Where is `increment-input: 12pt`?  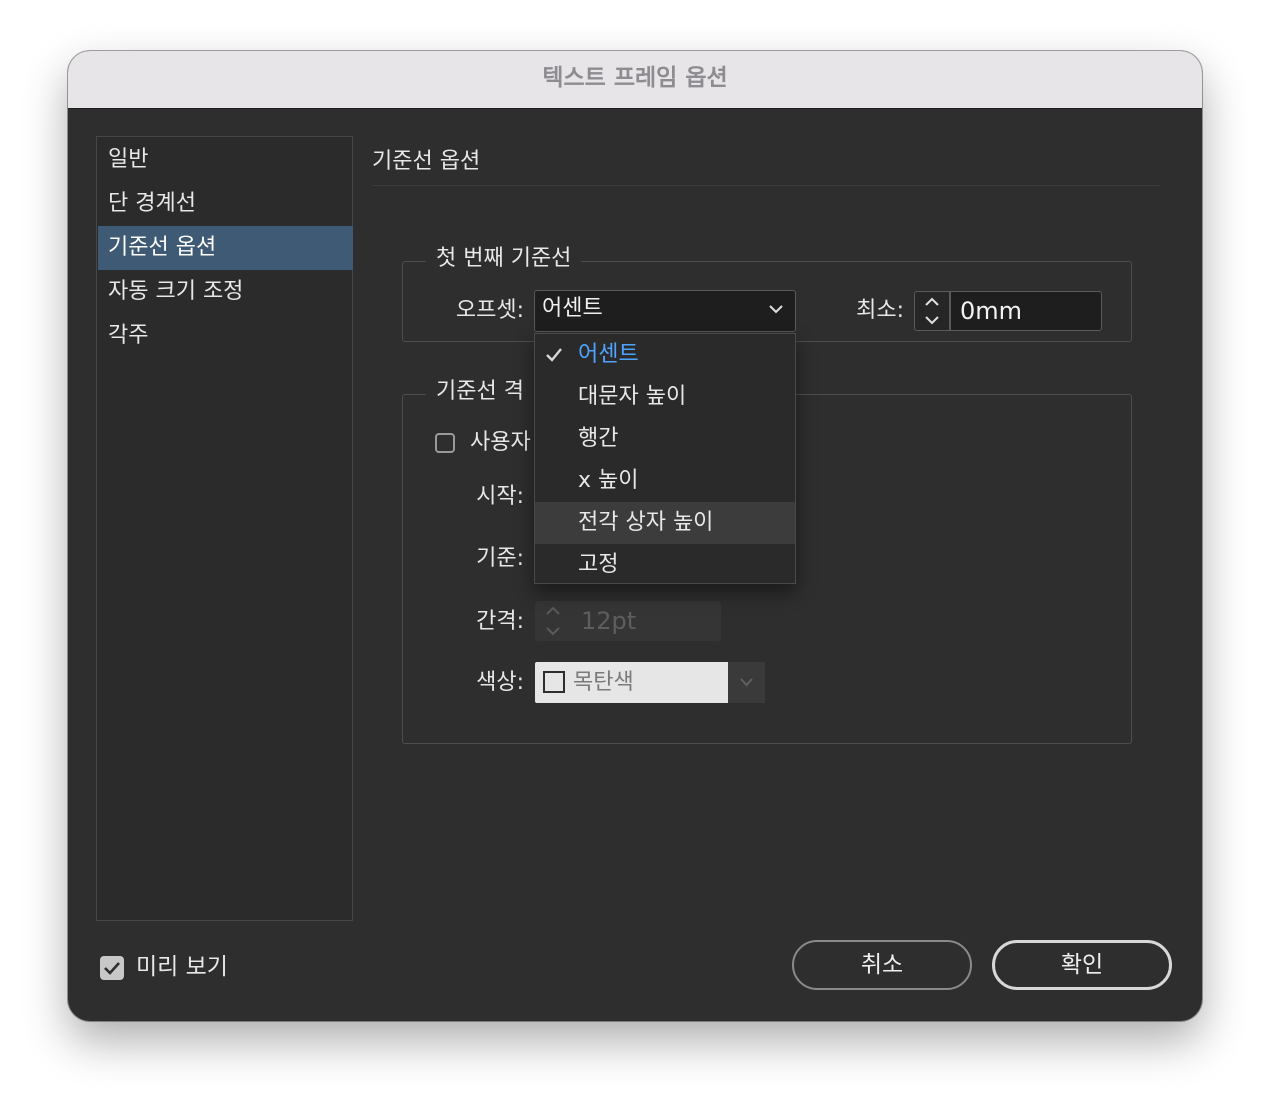 increment-input: 12pt is located at coordinates (646, 621).